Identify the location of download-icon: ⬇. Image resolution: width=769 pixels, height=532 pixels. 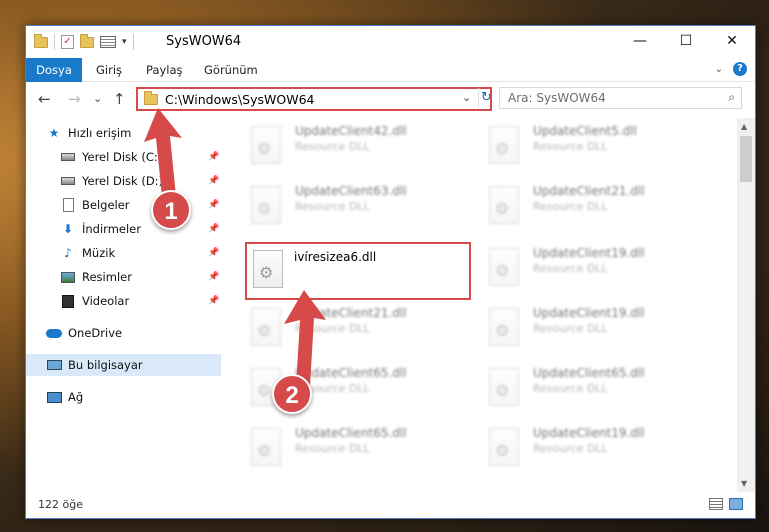
(68, 229).